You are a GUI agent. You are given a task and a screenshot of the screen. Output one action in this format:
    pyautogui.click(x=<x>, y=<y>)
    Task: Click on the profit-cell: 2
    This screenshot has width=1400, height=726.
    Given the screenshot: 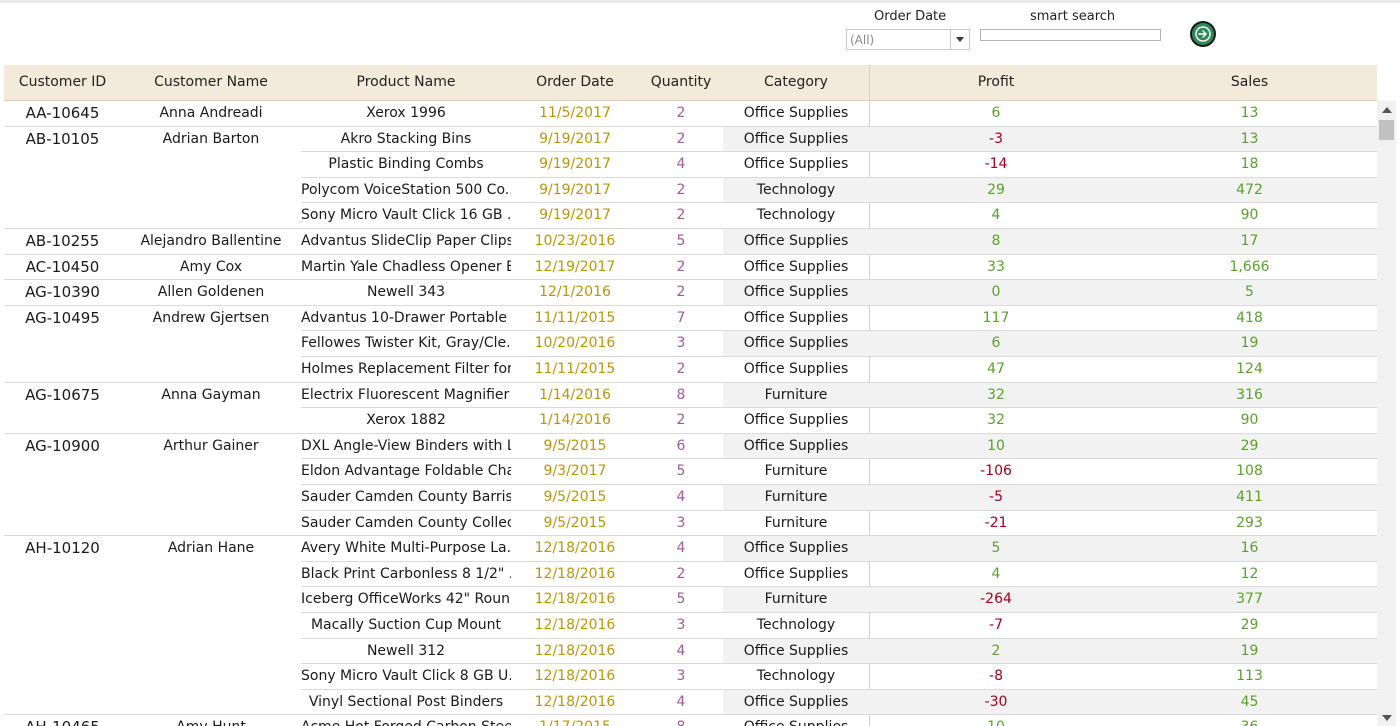 What is the action you would take?
    pyautogui.click(x=996, y=650)
    